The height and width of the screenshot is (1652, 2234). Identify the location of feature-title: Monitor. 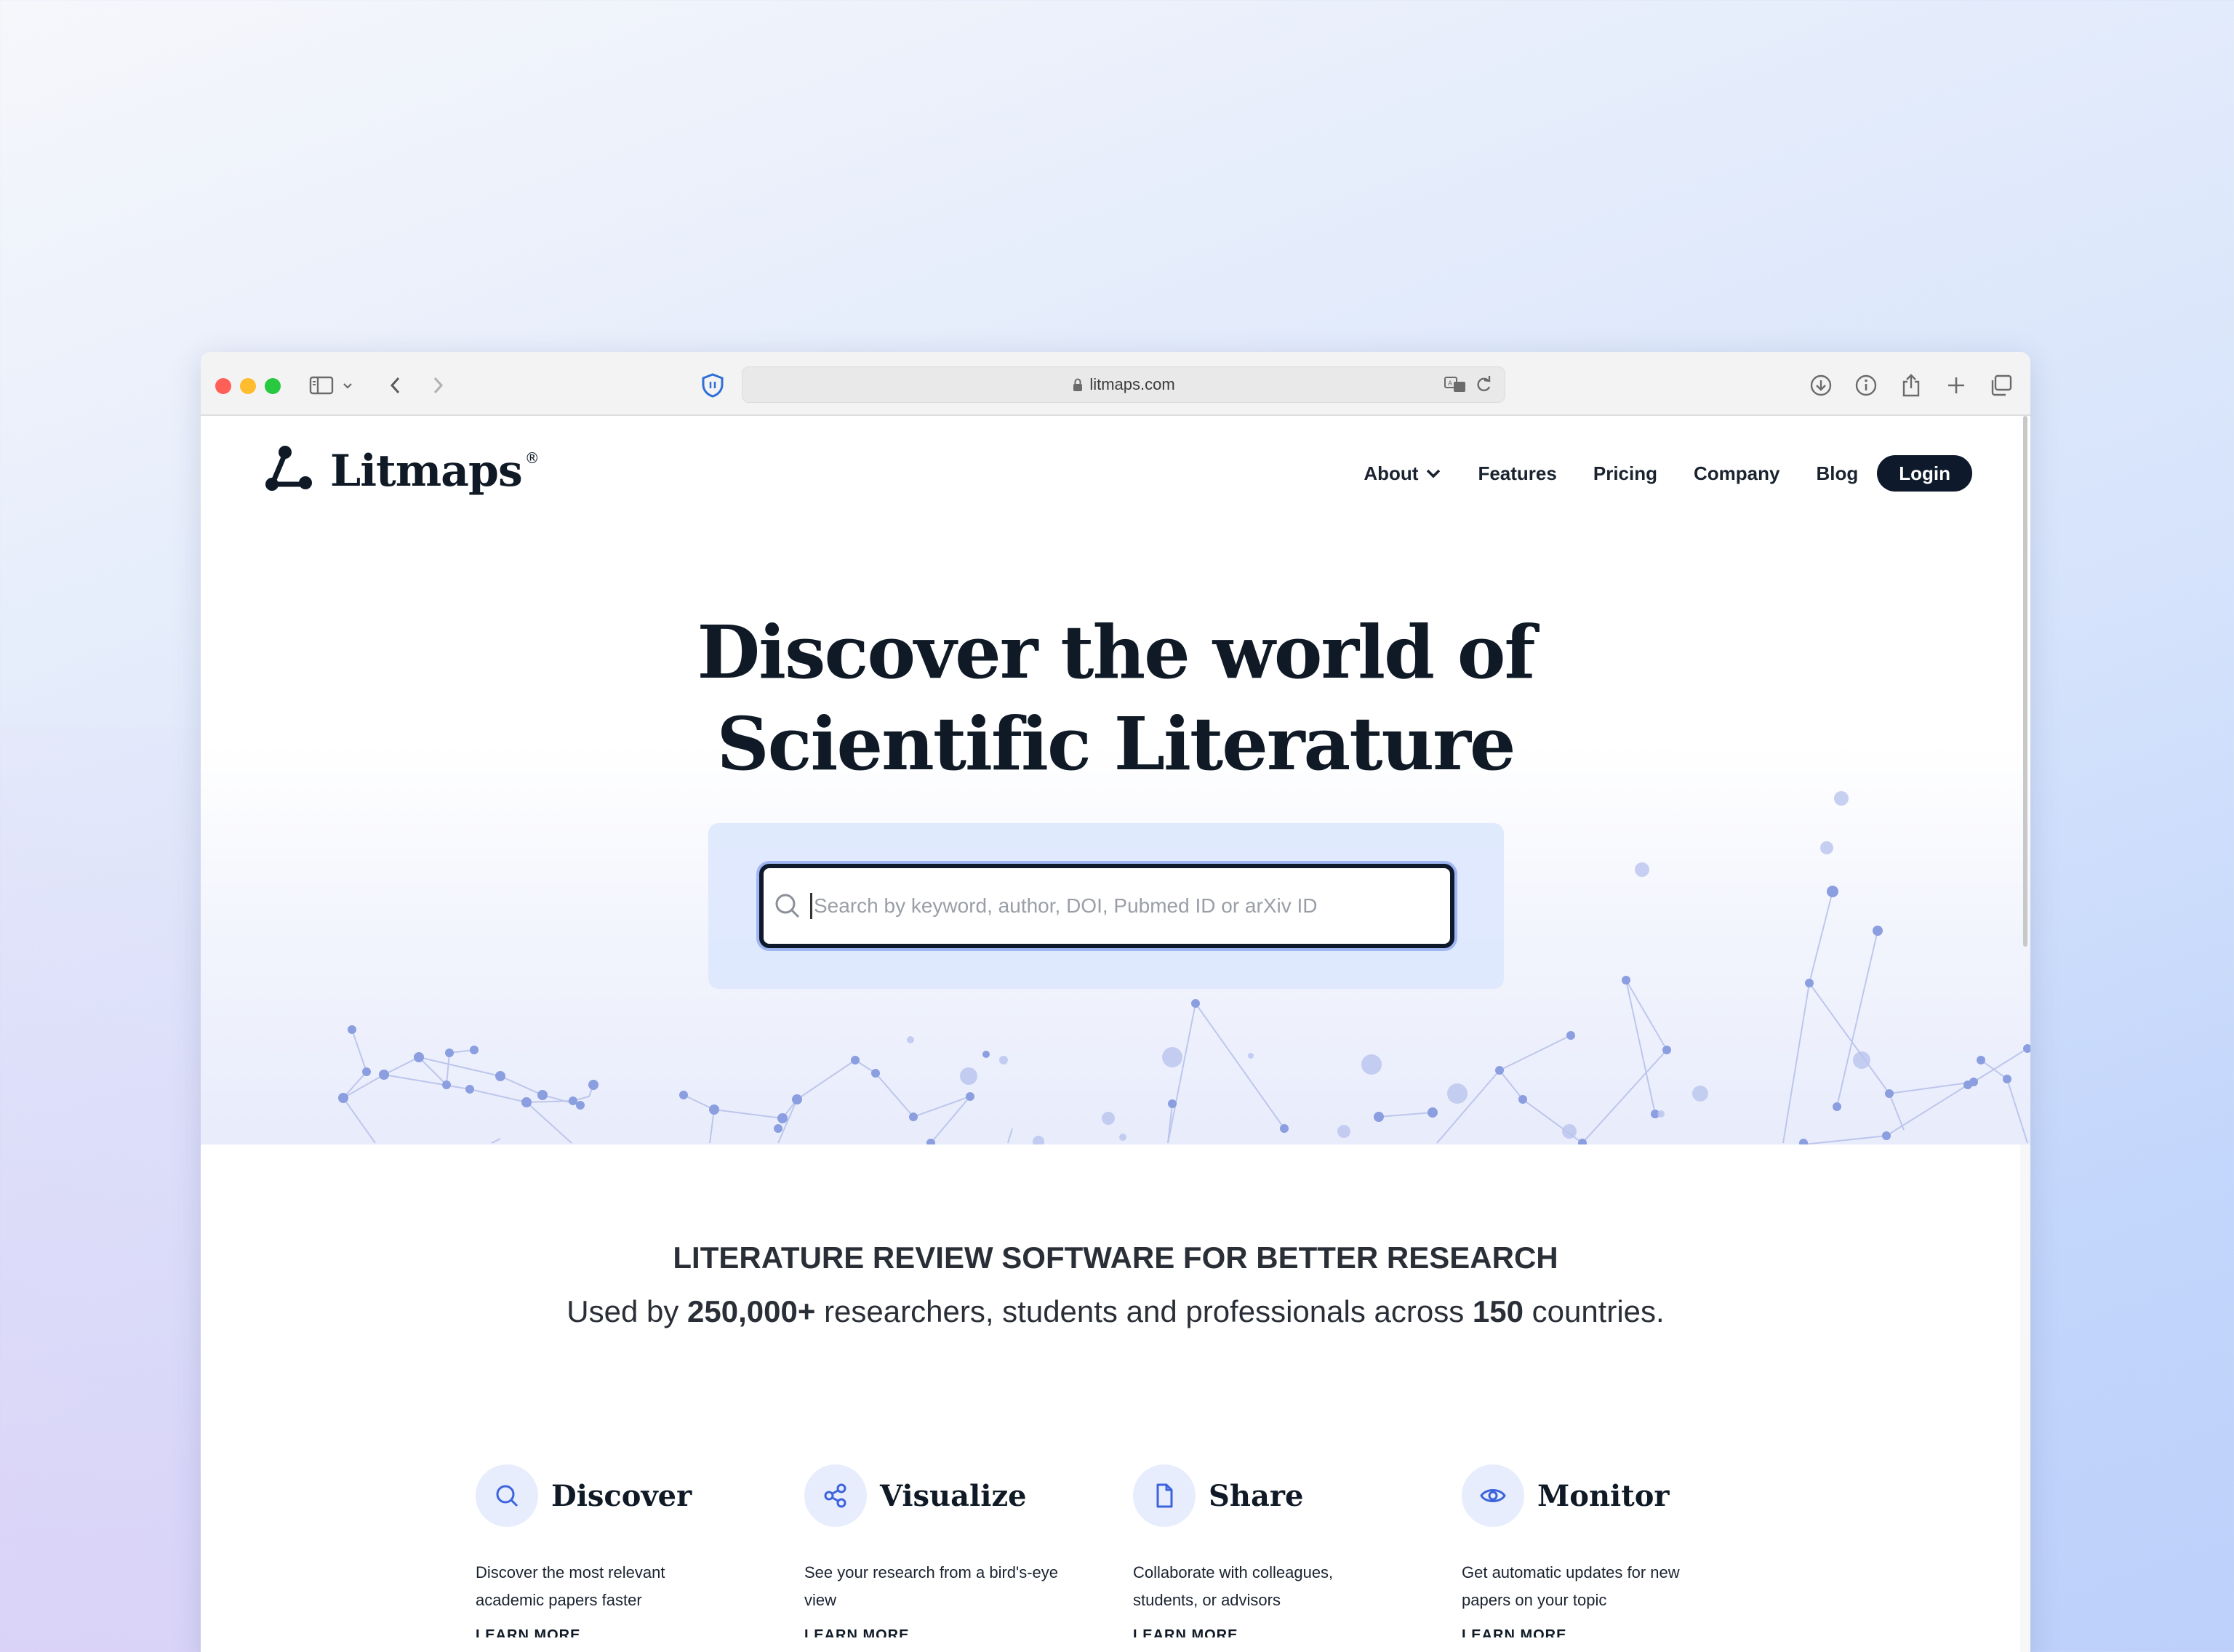
(1603, 1495).